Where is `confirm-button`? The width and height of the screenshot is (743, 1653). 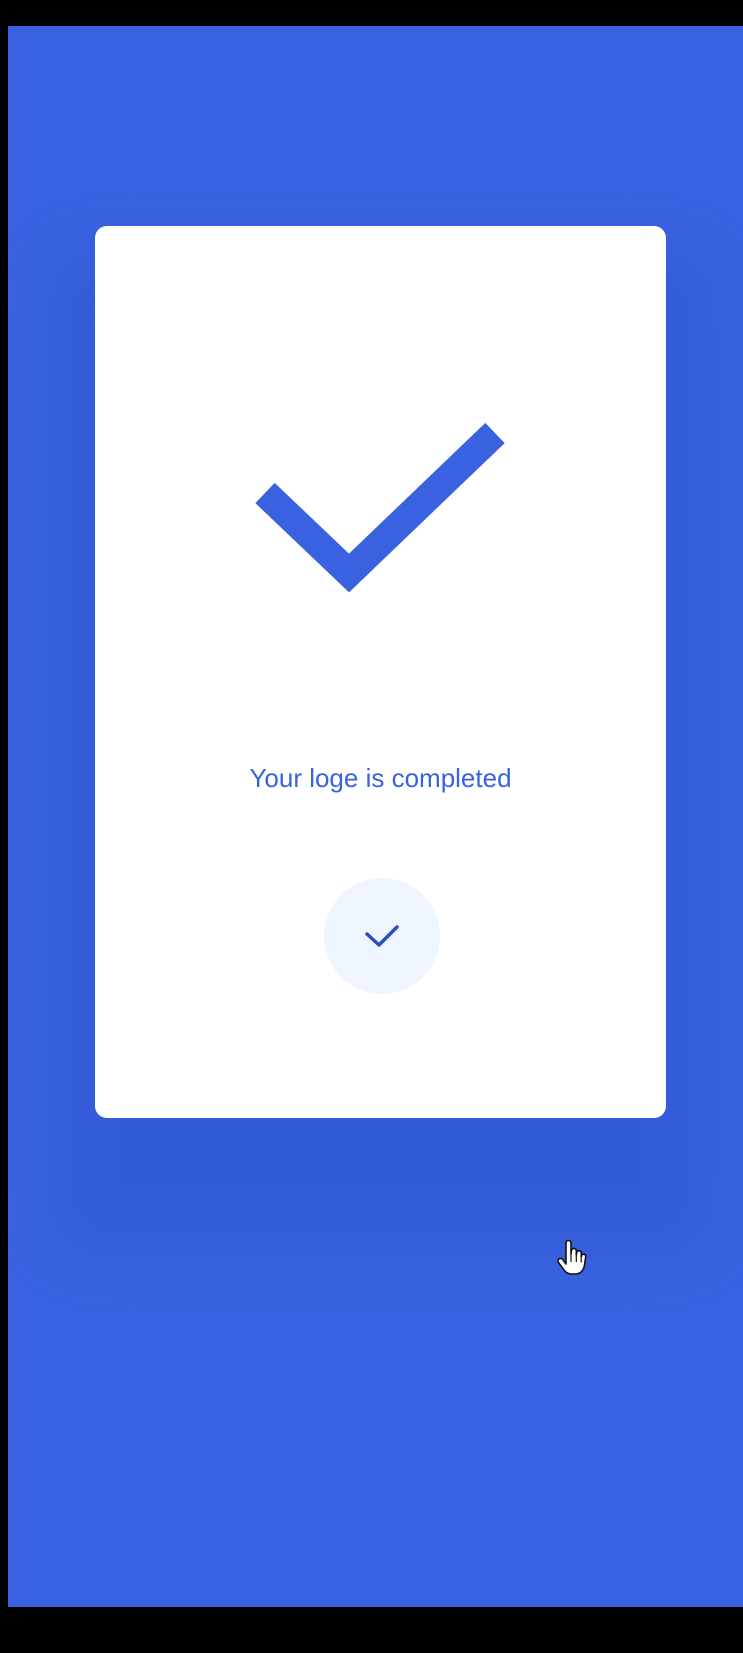
confirm-button is located at coordinates (382, 936).